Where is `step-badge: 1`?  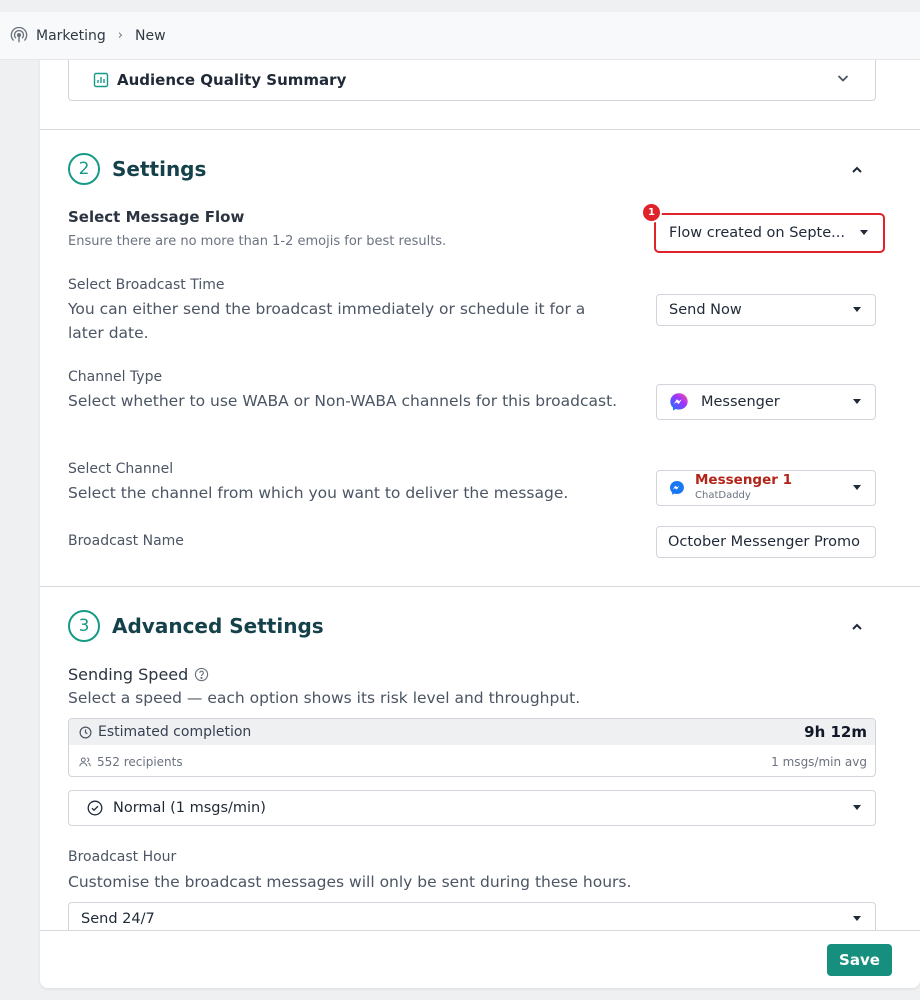 step-badge: 1 is located at coordinates (651, 212).